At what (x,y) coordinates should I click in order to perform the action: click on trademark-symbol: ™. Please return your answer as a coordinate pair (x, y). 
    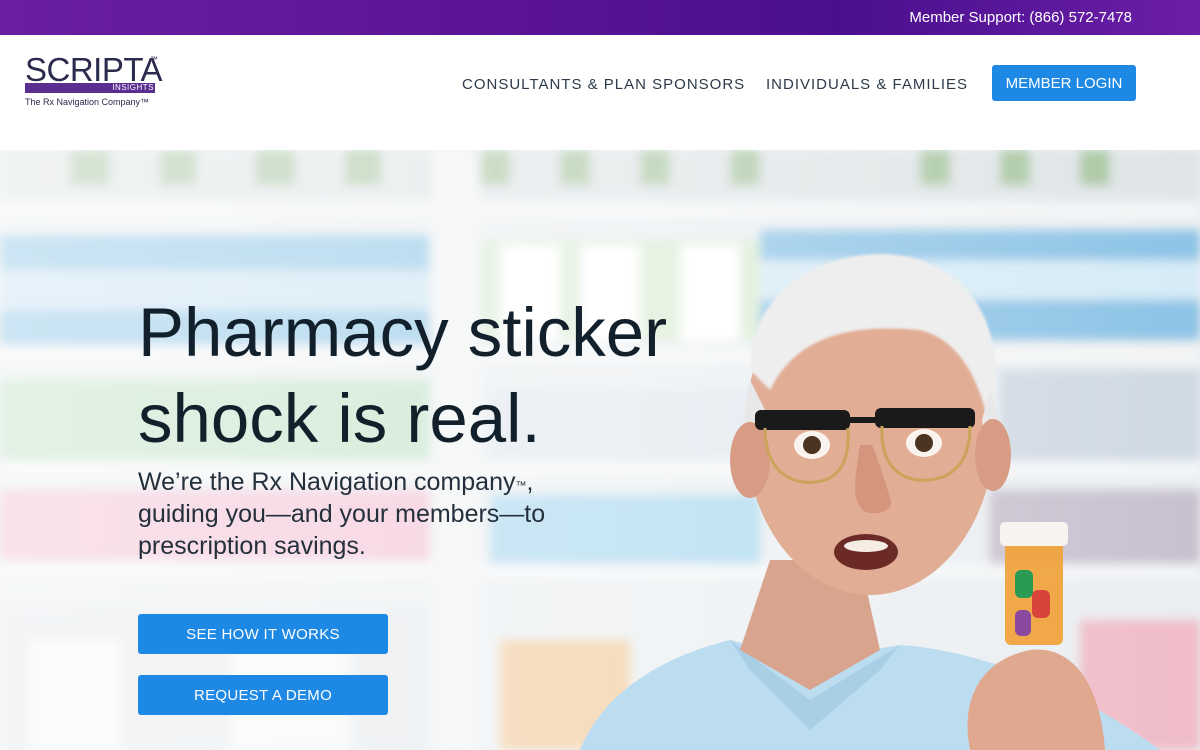
    Looking at the image, I should click on (521, 486).